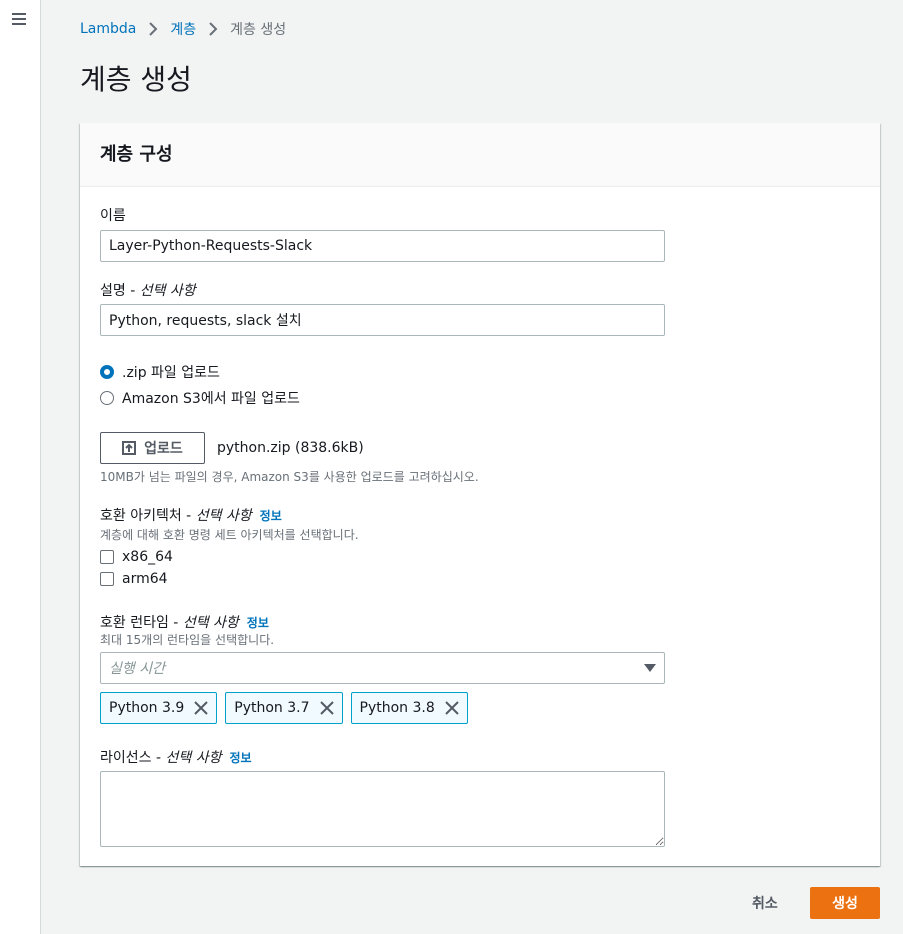  What do you see at coordinates (272, 708) in the screenshot?
I see `runtime-token-label: Python 3.7` at bounding box center [272, 708].